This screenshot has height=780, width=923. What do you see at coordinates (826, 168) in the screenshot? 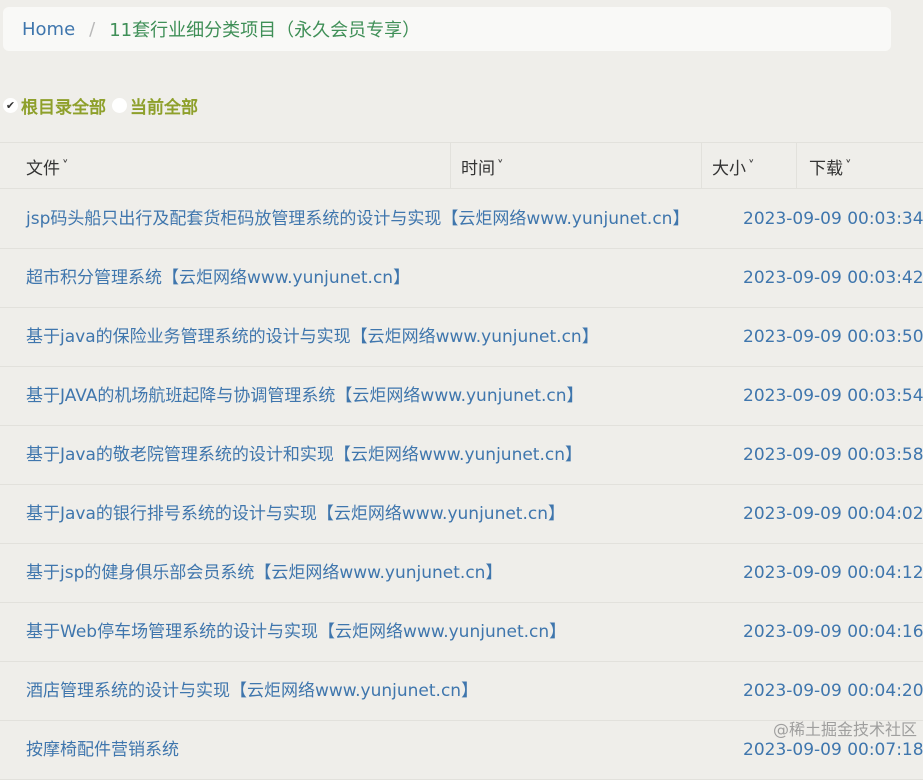
I see `column-header-download-label: 下载` at bounding box center [826, 168].